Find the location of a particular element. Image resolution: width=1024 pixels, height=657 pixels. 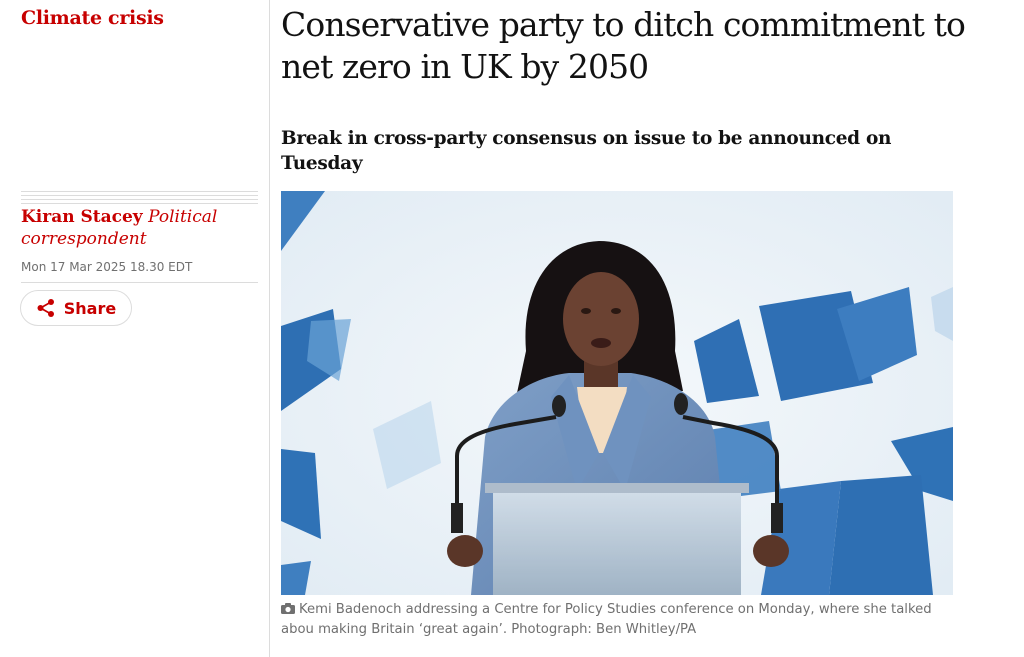

dateline: Mon 17 Mar 2025 18.30 EDT is located at coordinates (107, 267).